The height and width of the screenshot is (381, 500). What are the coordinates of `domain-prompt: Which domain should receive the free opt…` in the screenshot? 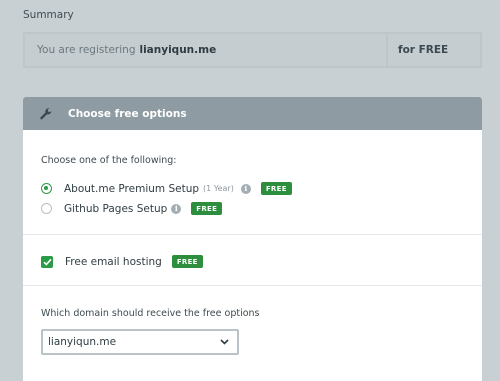 It's located at (150, 313).